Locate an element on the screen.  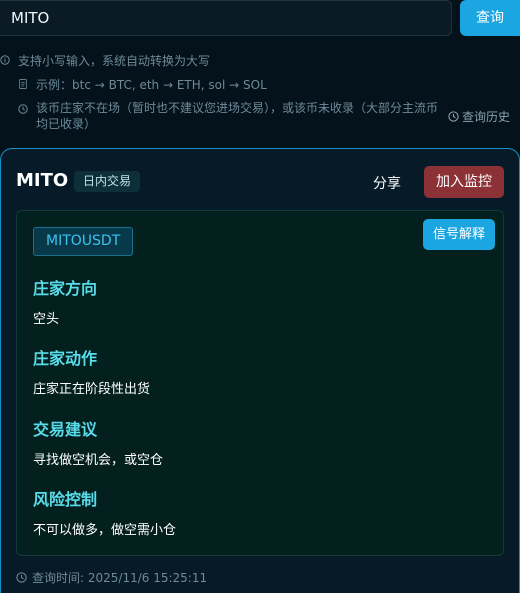
query-history-link: 查询历史 is located at coordinates (479, 116).